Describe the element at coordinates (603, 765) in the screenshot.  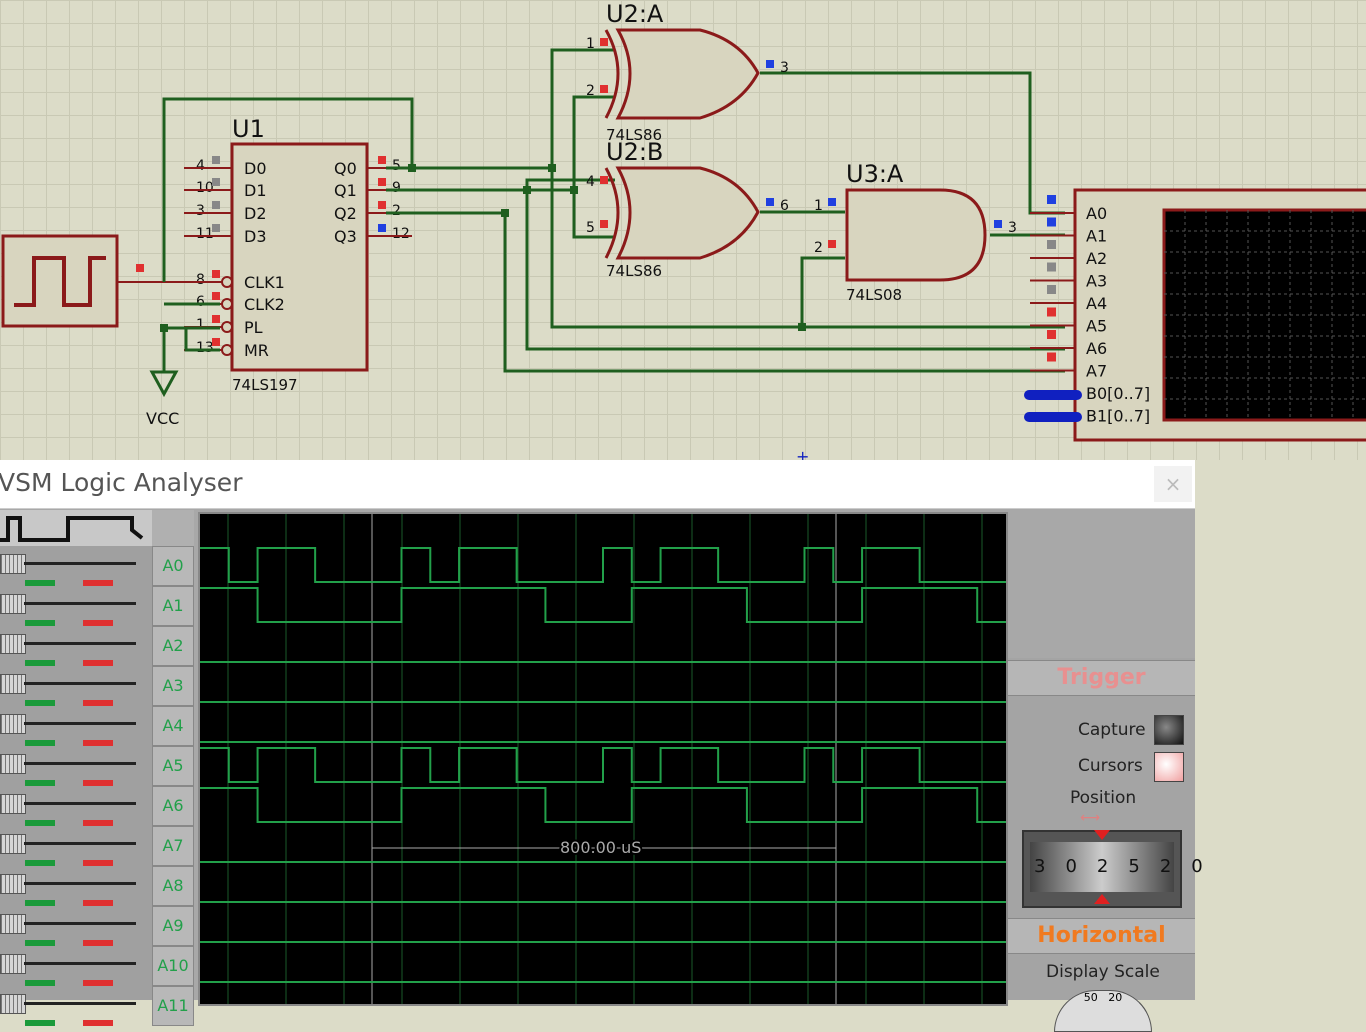
I see `trace-a5` at that location.